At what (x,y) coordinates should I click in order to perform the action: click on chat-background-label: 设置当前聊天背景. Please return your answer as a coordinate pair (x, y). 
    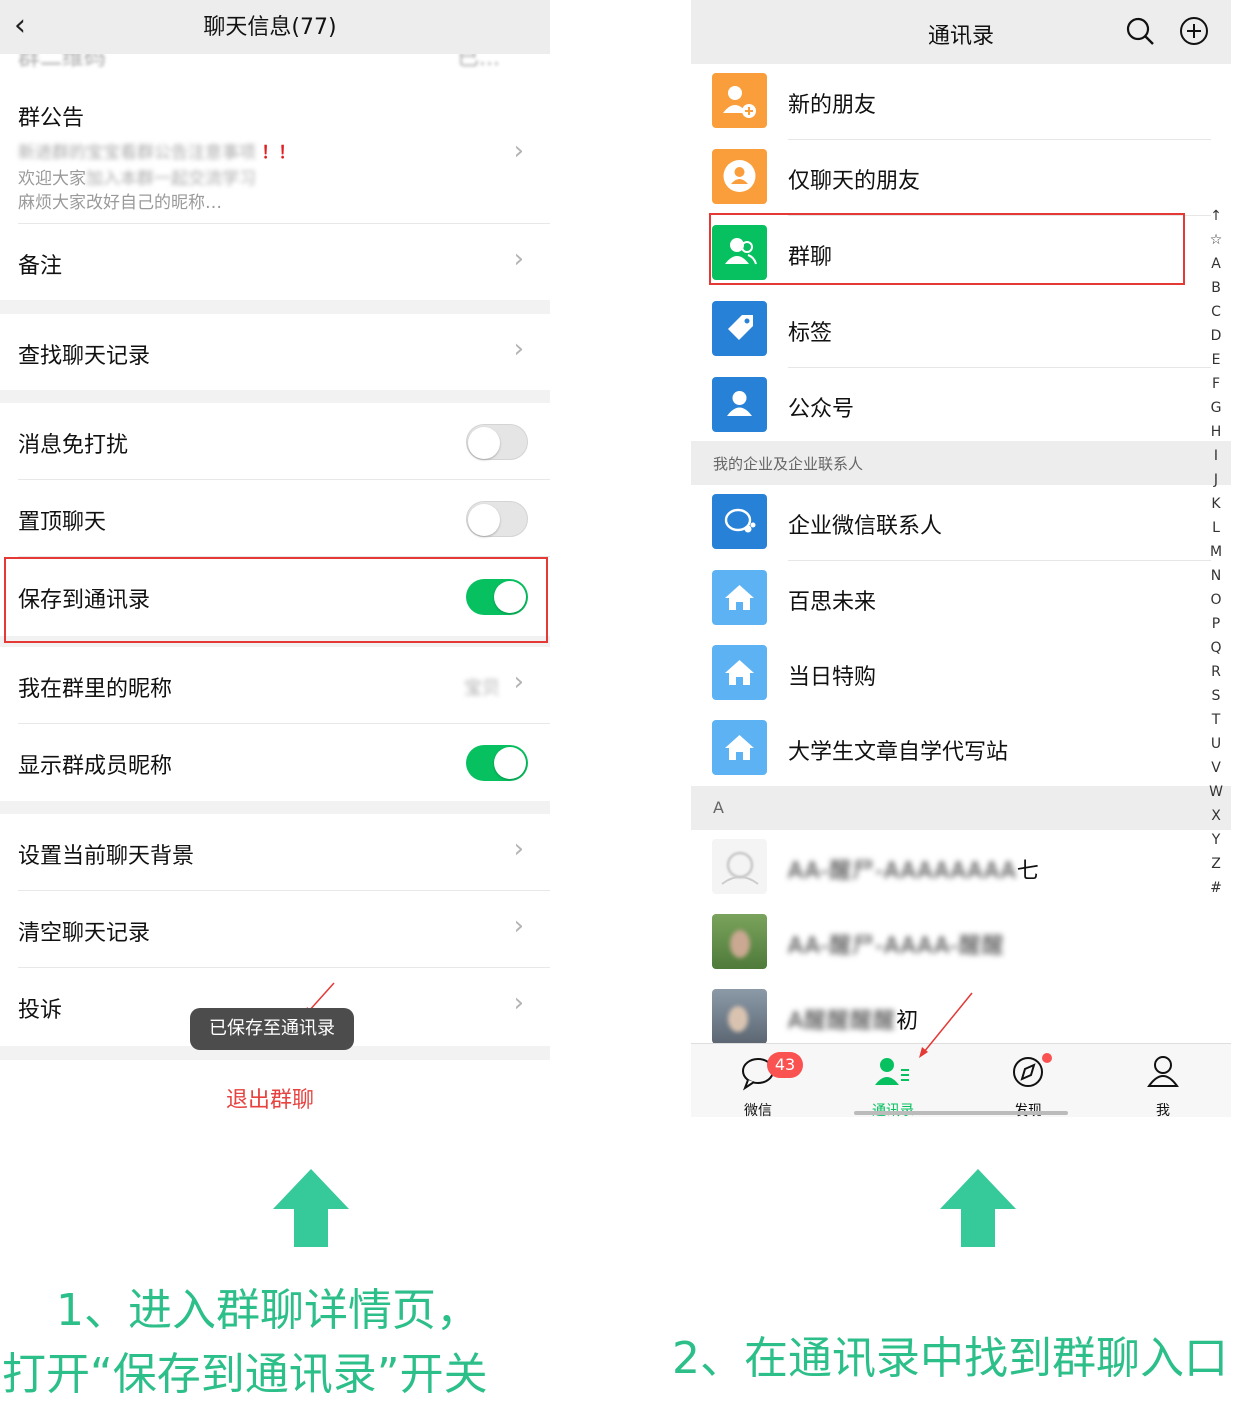
    Looking at the image, I should click on (106, 856).